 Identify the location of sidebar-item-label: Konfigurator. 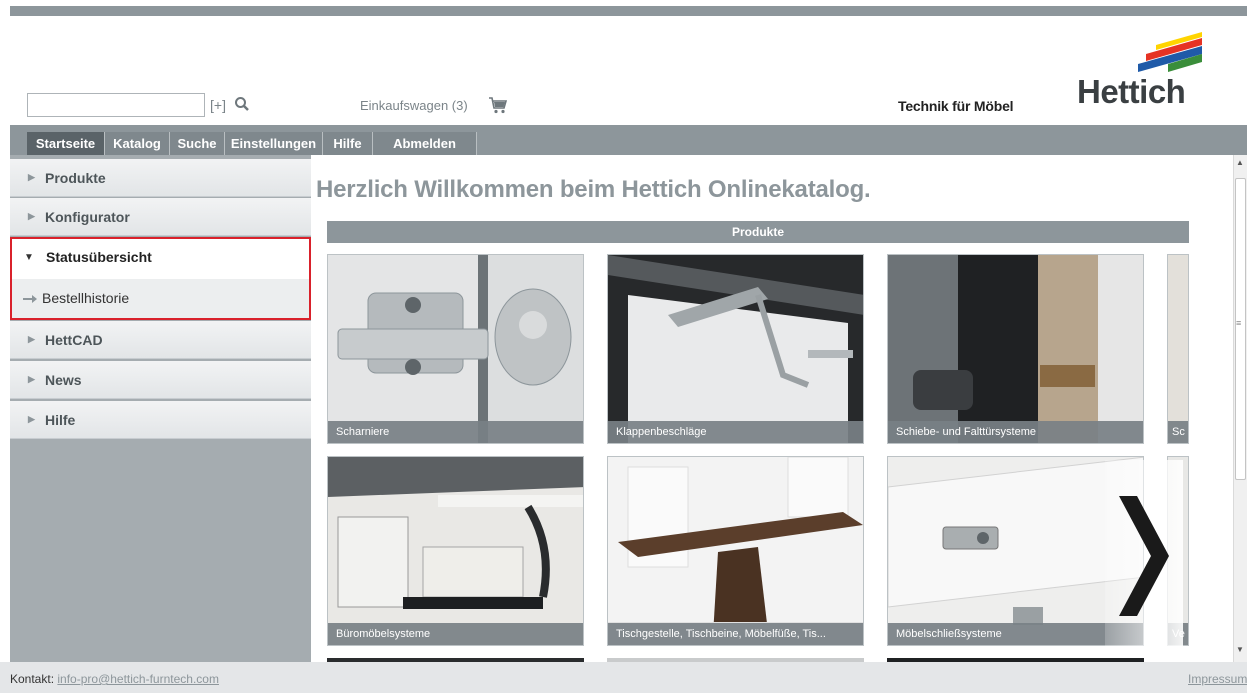
(87, 217).